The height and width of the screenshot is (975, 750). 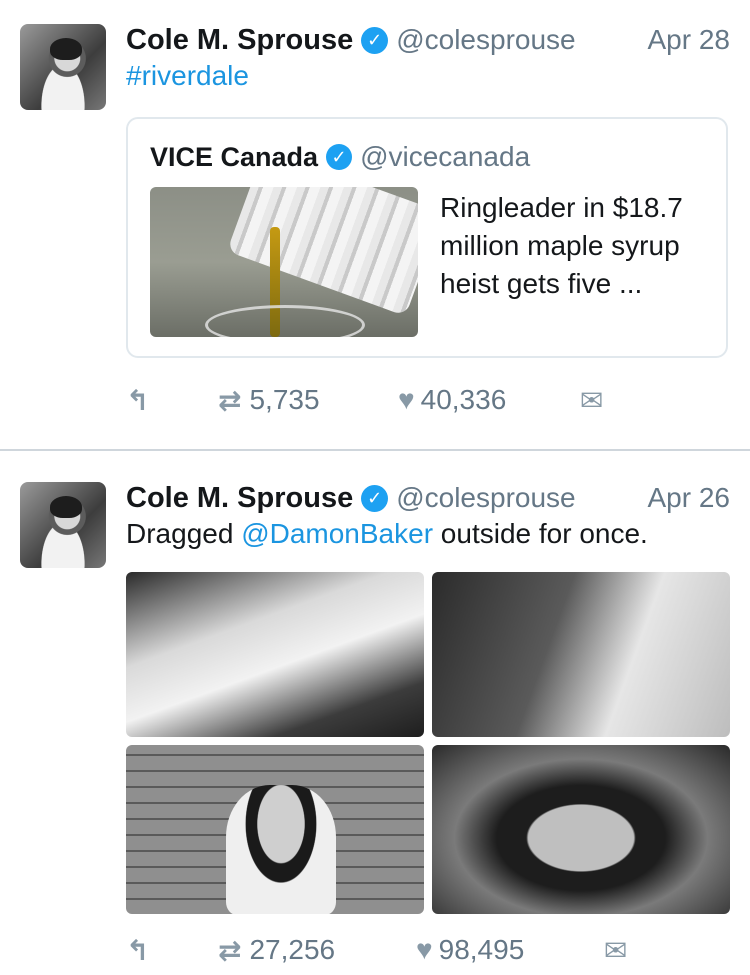 What do you see at coordinates (445, 156) in the screenshot?
I see `quoted-author-handle: @vicecanada` at bounding box center [445, 156].